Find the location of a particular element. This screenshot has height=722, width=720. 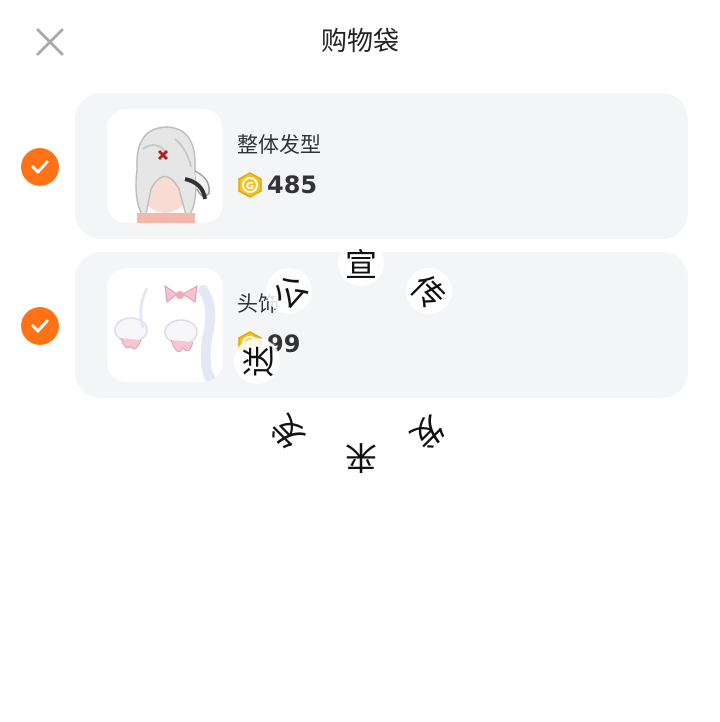

headwear-thumbnail is located at coordinates (165, 333).